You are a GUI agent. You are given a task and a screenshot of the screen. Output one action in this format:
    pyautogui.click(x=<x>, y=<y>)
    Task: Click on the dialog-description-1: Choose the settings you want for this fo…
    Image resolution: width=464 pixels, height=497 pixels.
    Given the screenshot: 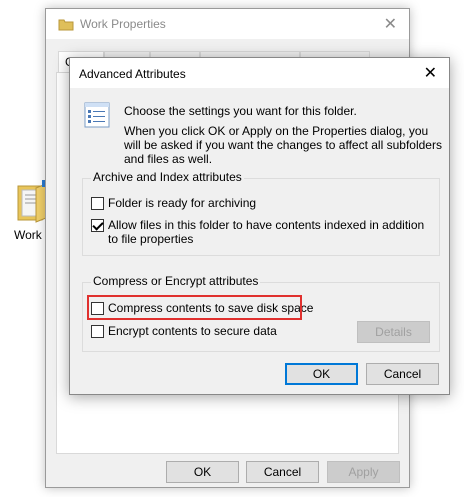 What is the action you would take?
    pyautogui.click(x=240, y=111)
    